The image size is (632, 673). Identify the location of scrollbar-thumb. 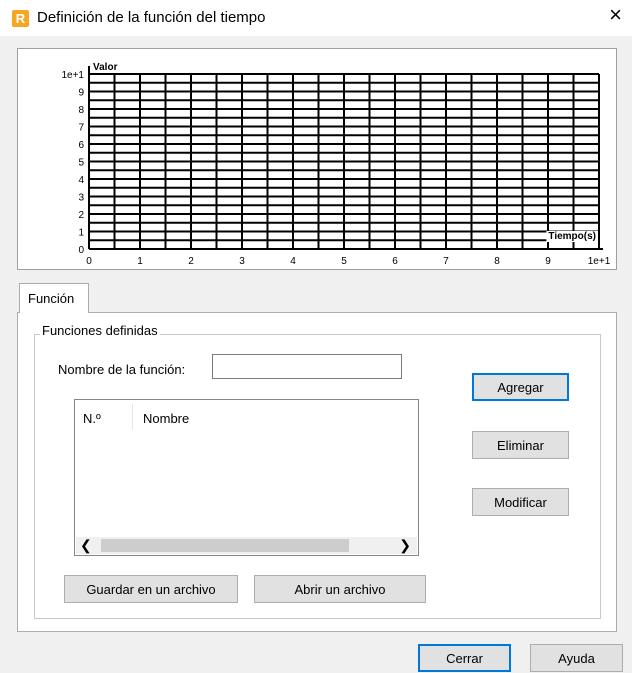
(225, 545).